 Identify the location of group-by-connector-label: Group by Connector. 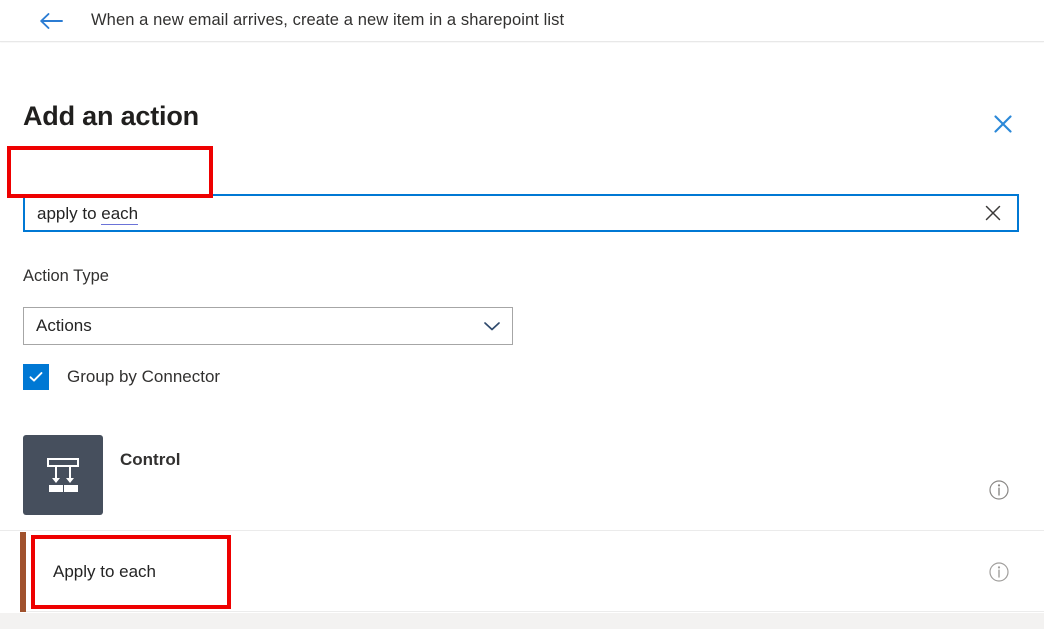
(144, 376).